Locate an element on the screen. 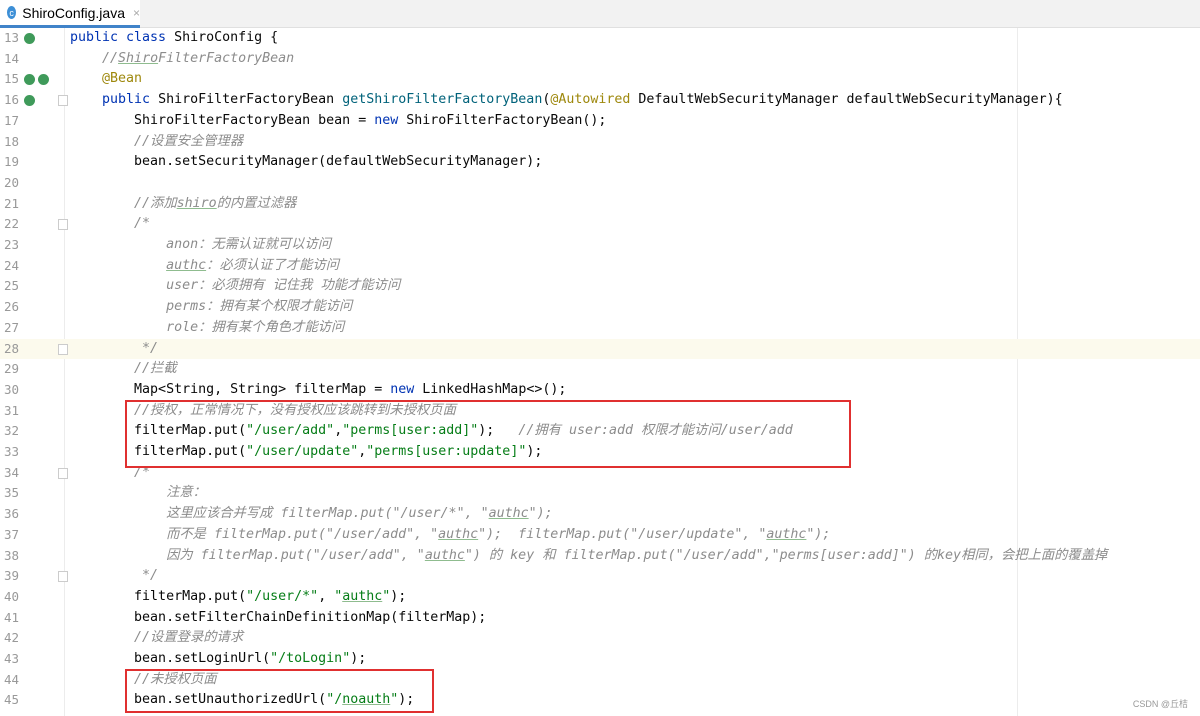  code-line: 27 role：拥有某个角色才能访问 is located at coordinates (600, 328).